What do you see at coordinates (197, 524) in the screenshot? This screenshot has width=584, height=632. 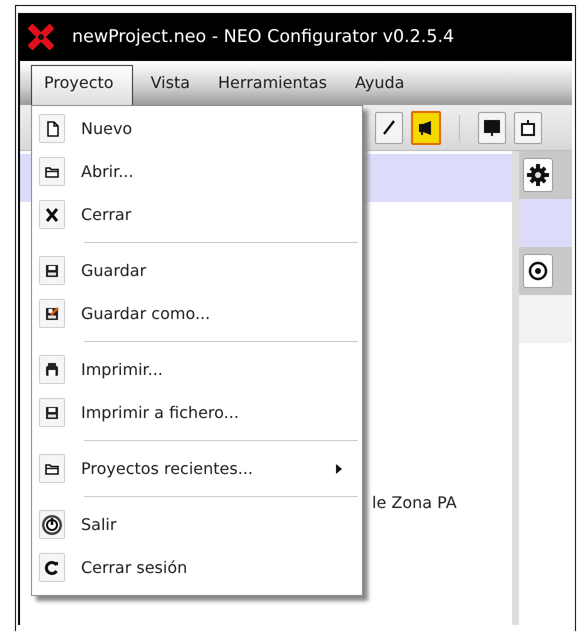 I see `menu-option: Salir` at bounding box center [197, 524].